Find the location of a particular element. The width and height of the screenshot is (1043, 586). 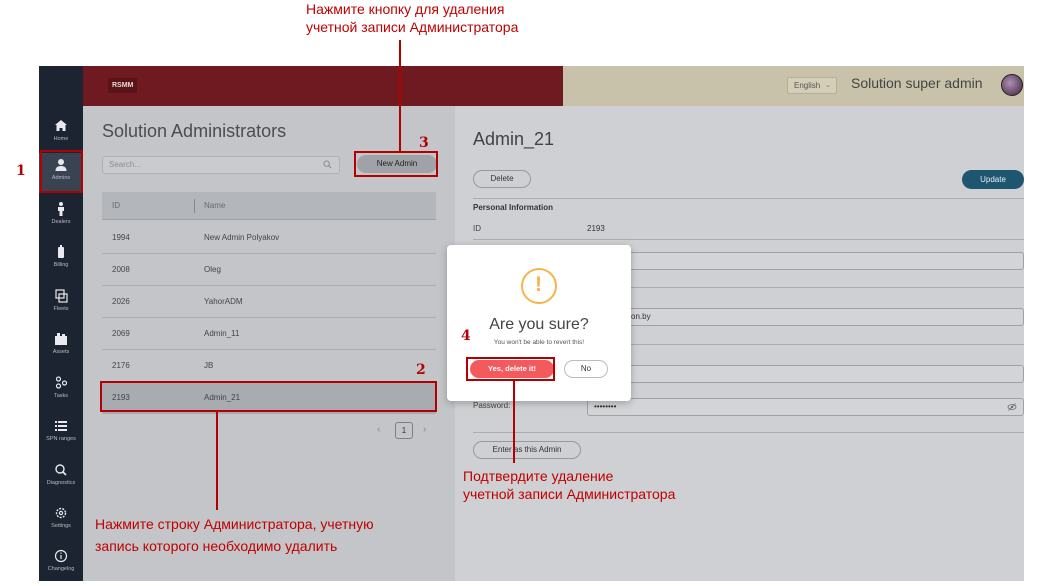

table-row: 1994 New Admin Polyakov is located at coordinates (269, 238).